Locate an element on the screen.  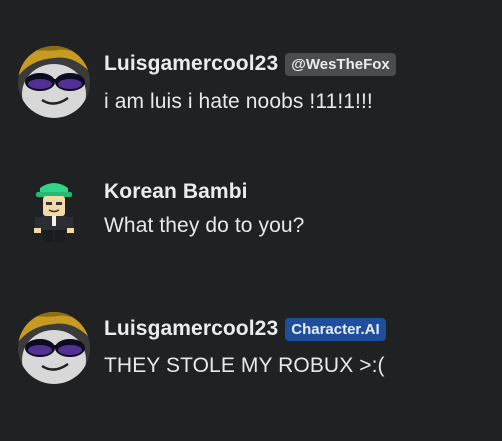
ai-badge: Character.AI is located at coordinates (335, 329).